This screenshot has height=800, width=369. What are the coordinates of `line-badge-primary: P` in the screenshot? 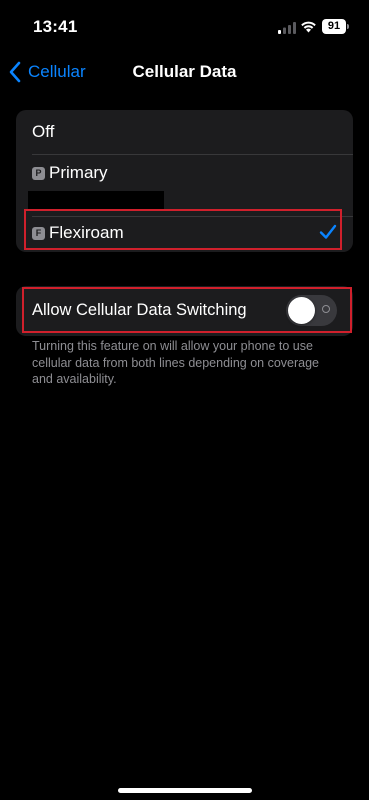 It's located at (38, 173).